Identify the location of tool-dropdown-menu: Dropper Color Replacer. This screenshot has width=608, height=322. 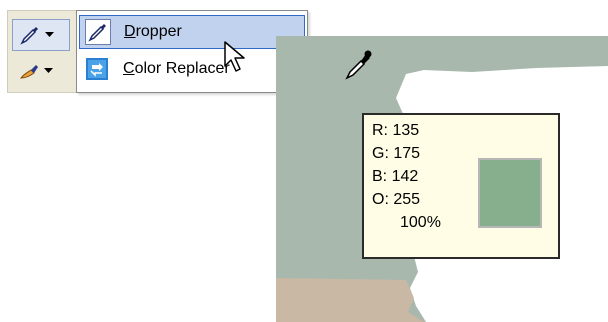
(192, 51).